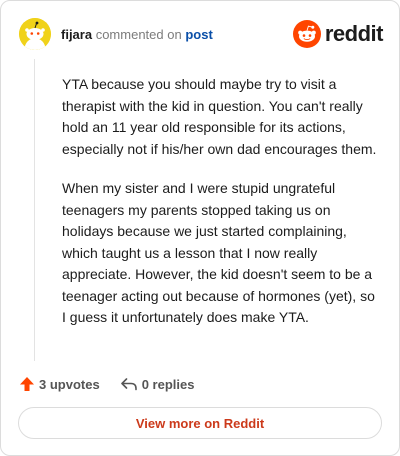 The image size is (400, 456). Describe the element at coordinates (354, 33) in the screenshot. I see `reddit-wordmark: reddit` at that location.